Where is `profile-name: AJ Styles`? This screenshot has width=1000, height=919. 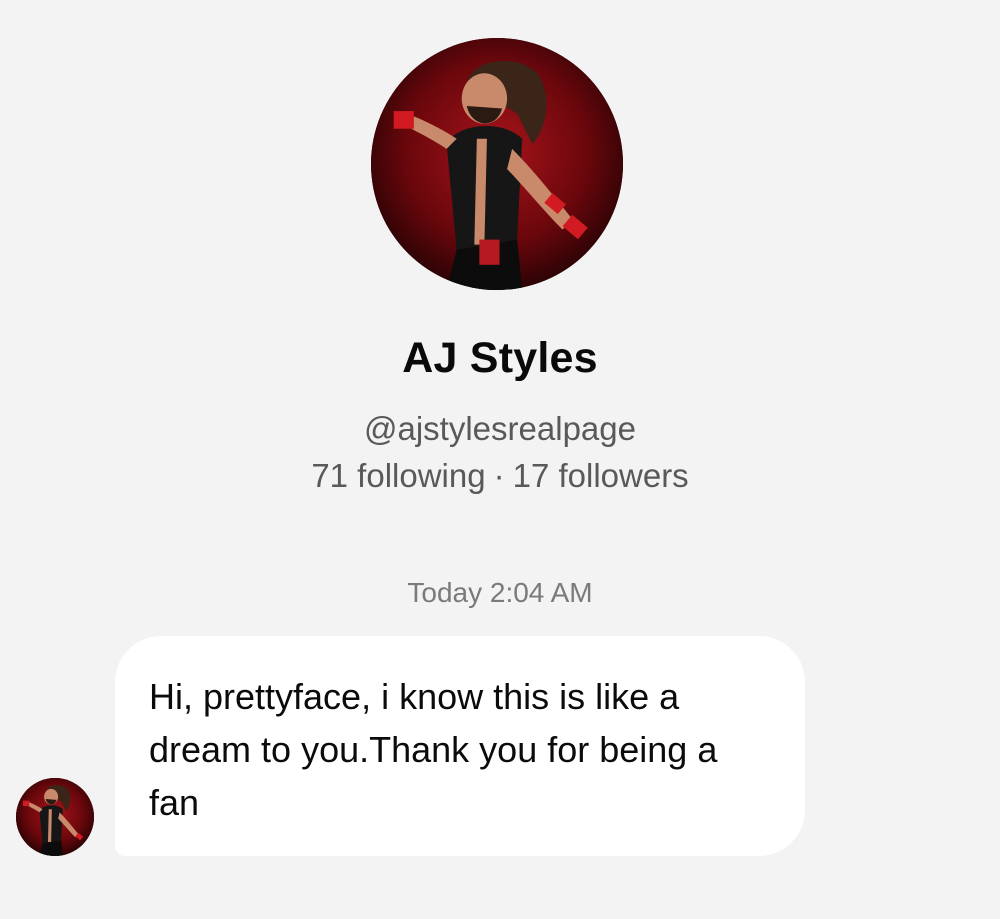
profile-name: AJ Styles is located at coordinates (500, 358).